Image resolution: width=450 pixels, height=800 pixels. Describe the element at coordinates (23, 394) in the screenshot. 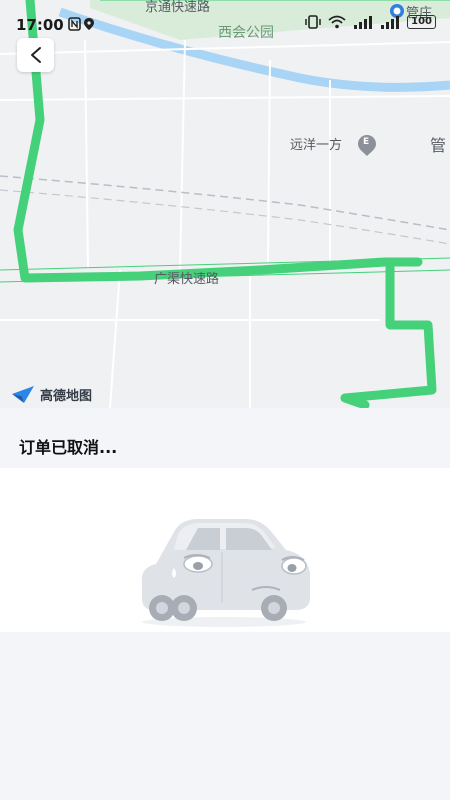

I see `amap-logo-icon` at that location.